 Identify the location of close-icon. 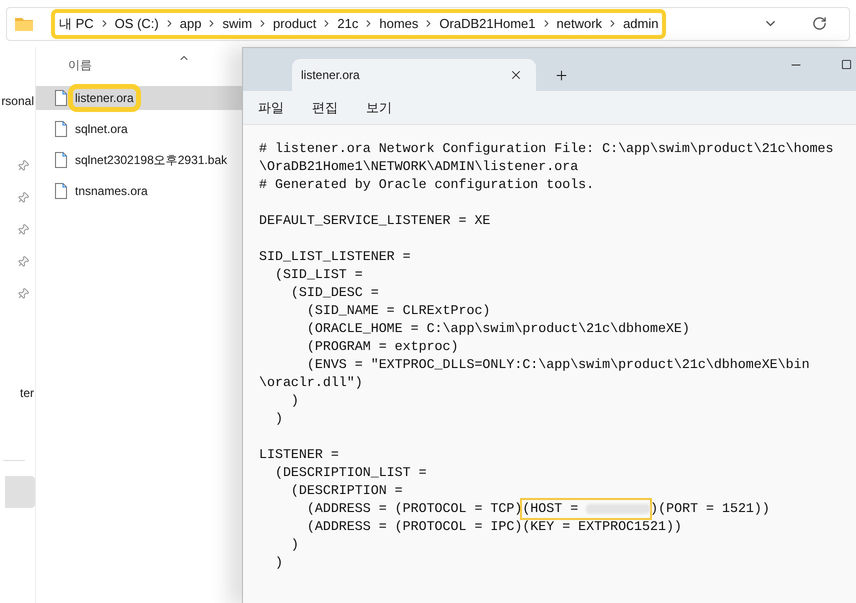
(516, 75).